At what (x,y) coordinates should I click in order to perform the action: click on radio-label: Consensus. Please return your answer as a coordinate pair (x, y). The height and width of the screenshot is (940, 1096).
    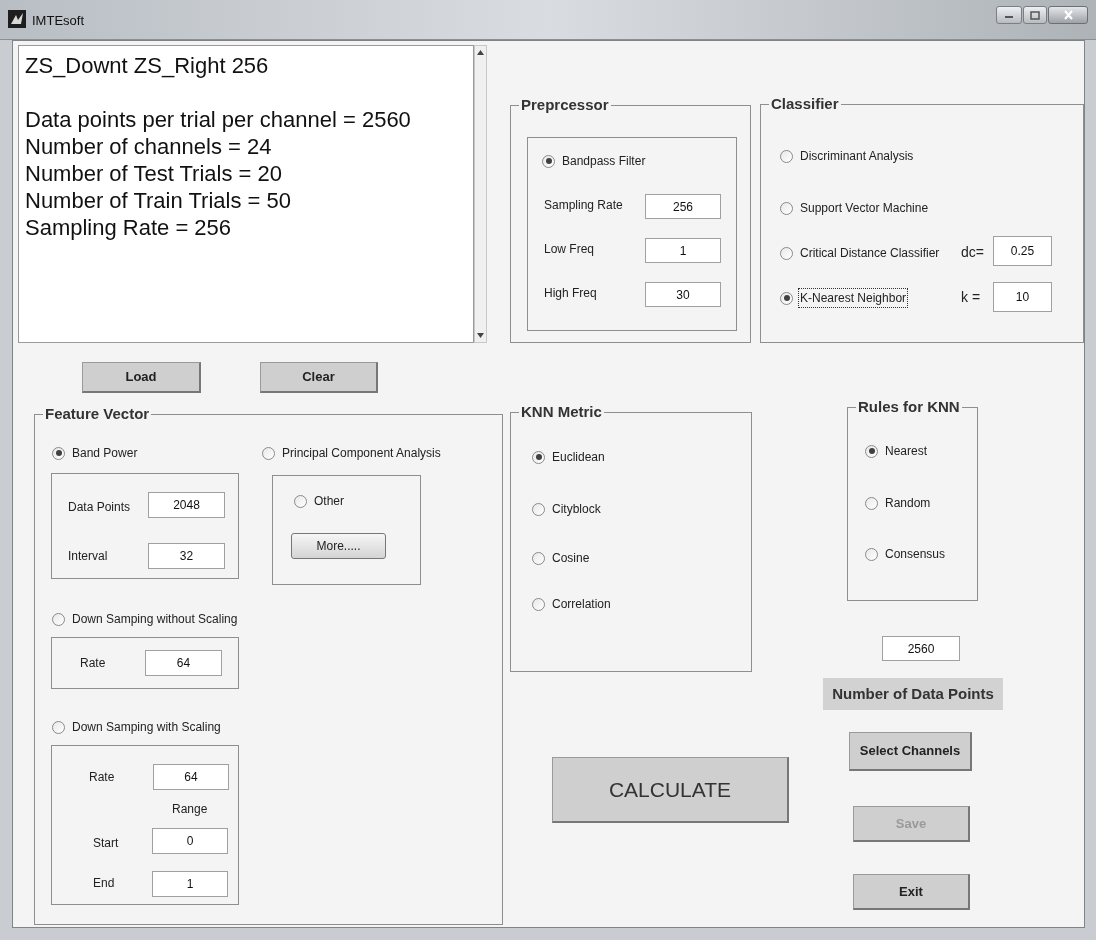
    Looking at the image, I should click on (915, 554).